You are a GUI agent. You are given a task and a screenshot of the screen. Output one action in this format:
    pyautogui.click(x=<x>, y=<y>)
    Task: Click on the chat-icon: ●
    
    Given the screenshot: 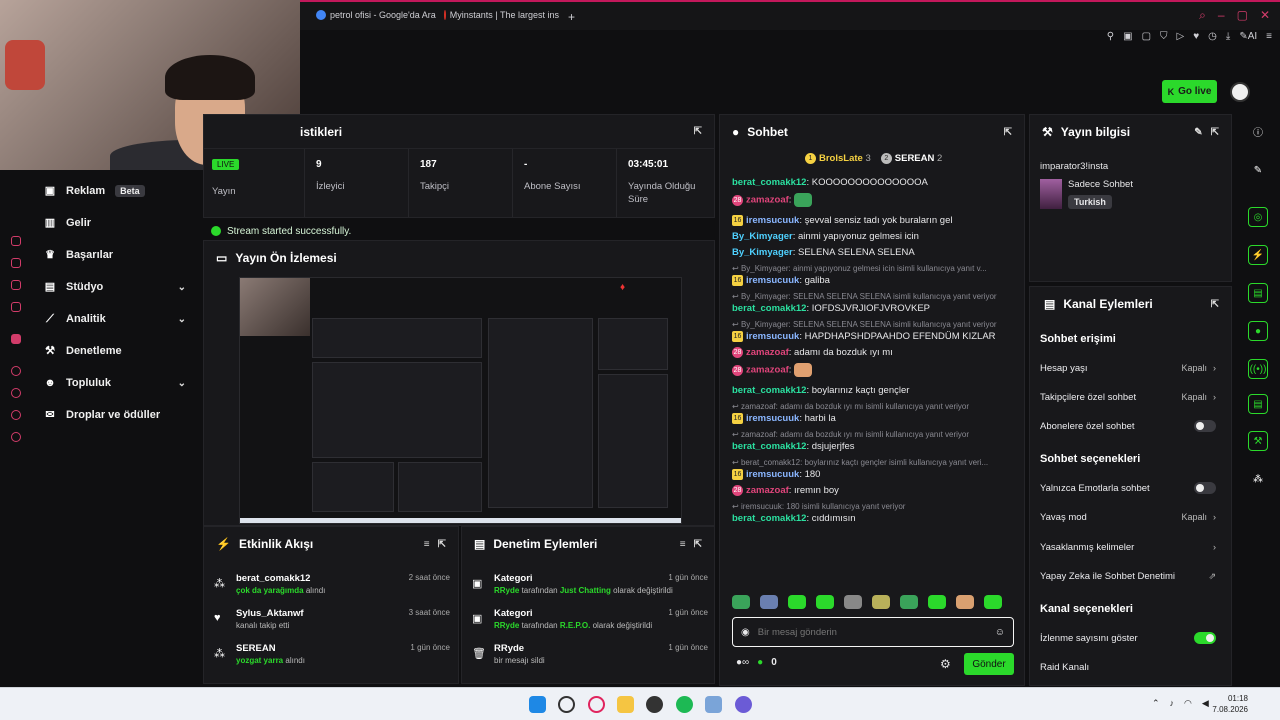 What is the action you would take?
    pyautogui.click(x=1258, y=331)
    